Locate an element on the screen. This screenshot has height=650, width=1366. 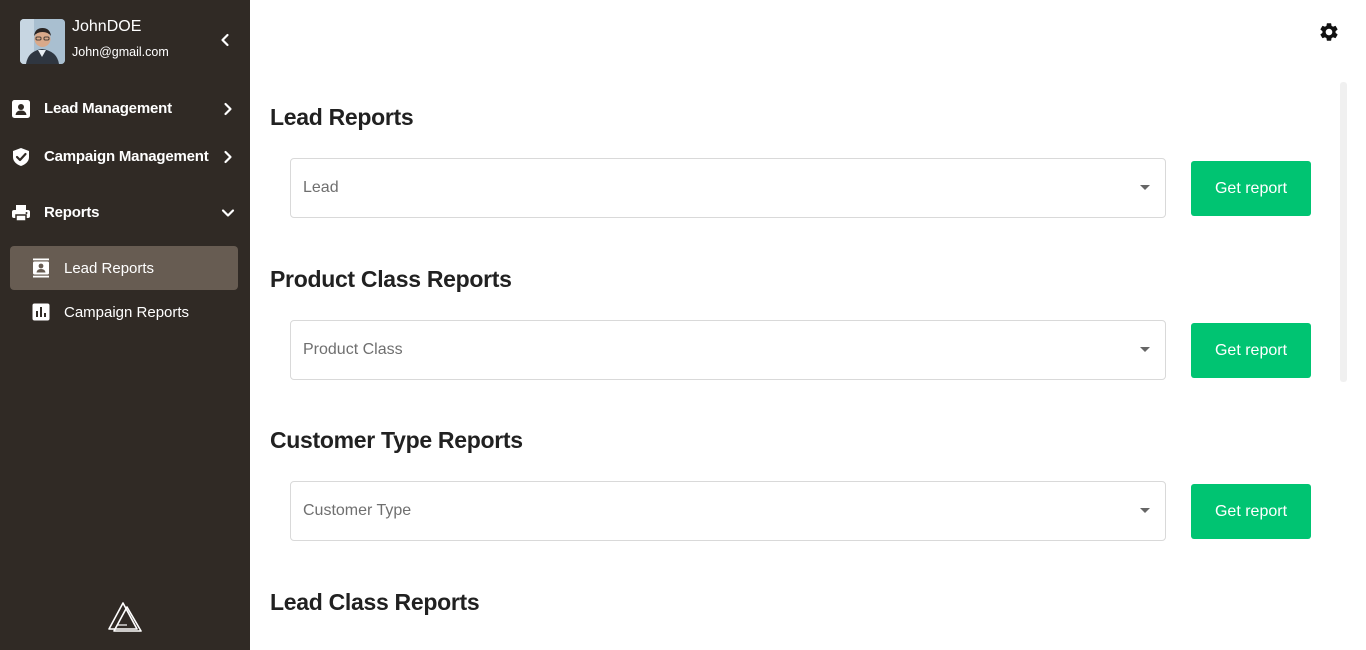
sidebar-item-label: Lead Management is located at coordinates (108, 108).